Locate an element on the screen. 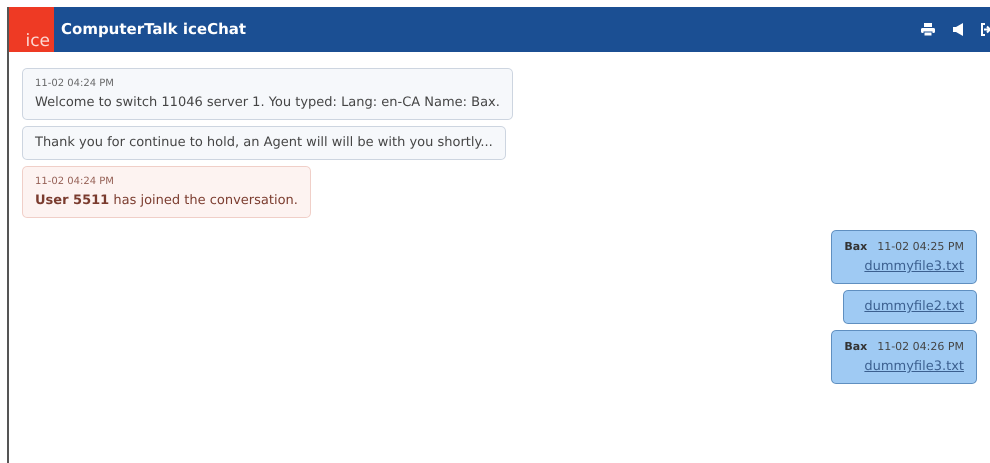 The image size is (990, 463). message-text: Welcome to switch 11046 server 1. You typed: Lang: en-CA Name: Bax. is located at coordinates (267, 103).